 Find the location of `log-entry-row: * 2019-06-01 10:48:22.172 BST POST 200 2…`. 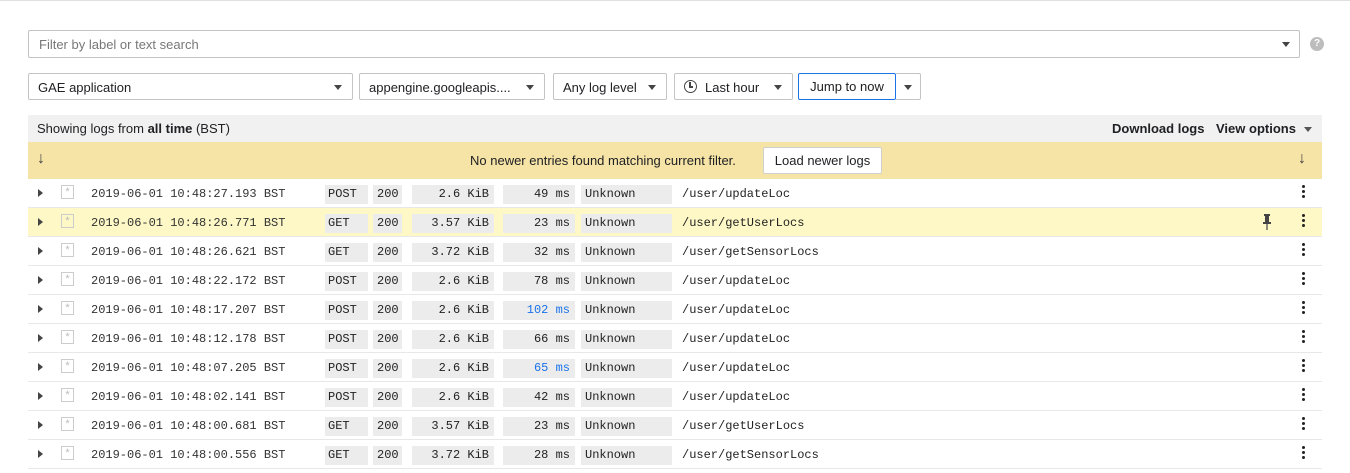

log-entry-row: * 2019-06-01 10:48:22.172 BST POST 200 2… is located at coordinates (675, 280).